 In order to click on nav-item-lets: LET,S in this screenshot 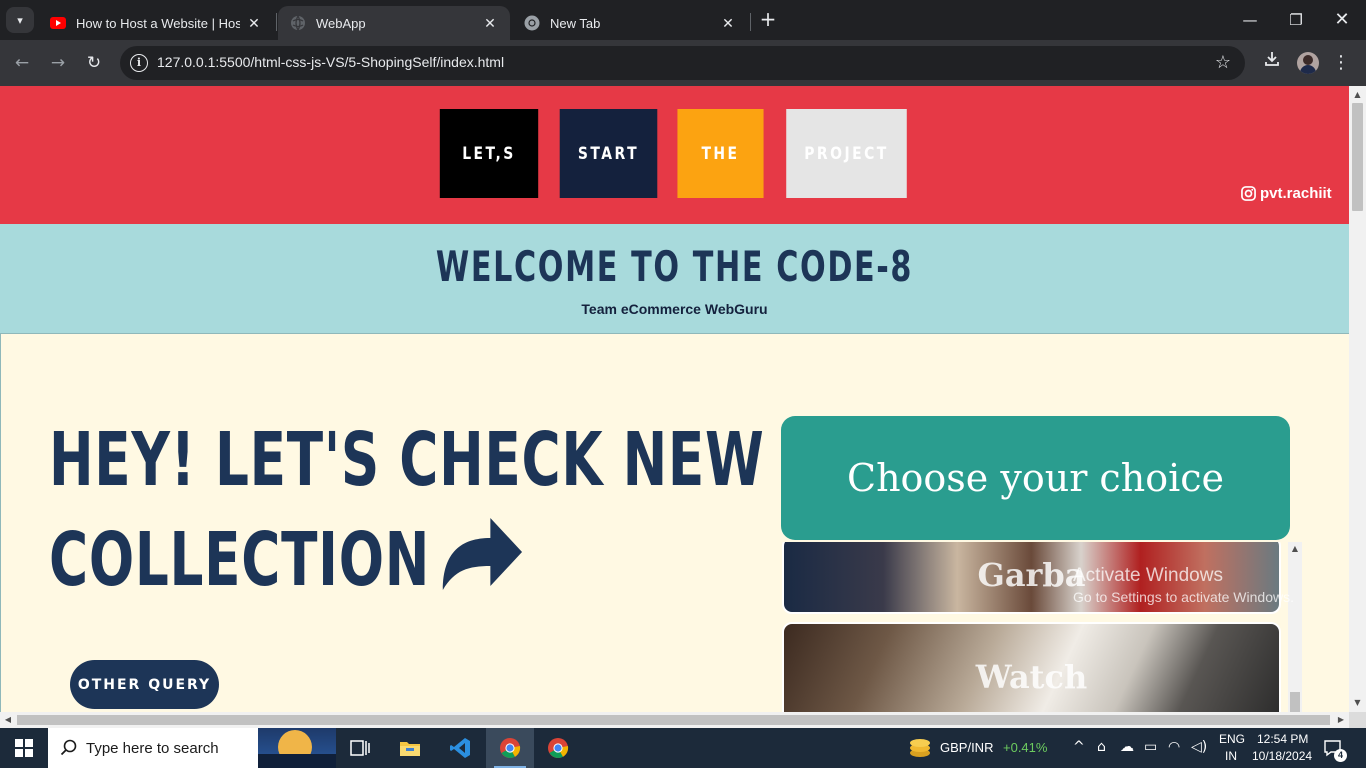, I will do `click(489, 153)`.